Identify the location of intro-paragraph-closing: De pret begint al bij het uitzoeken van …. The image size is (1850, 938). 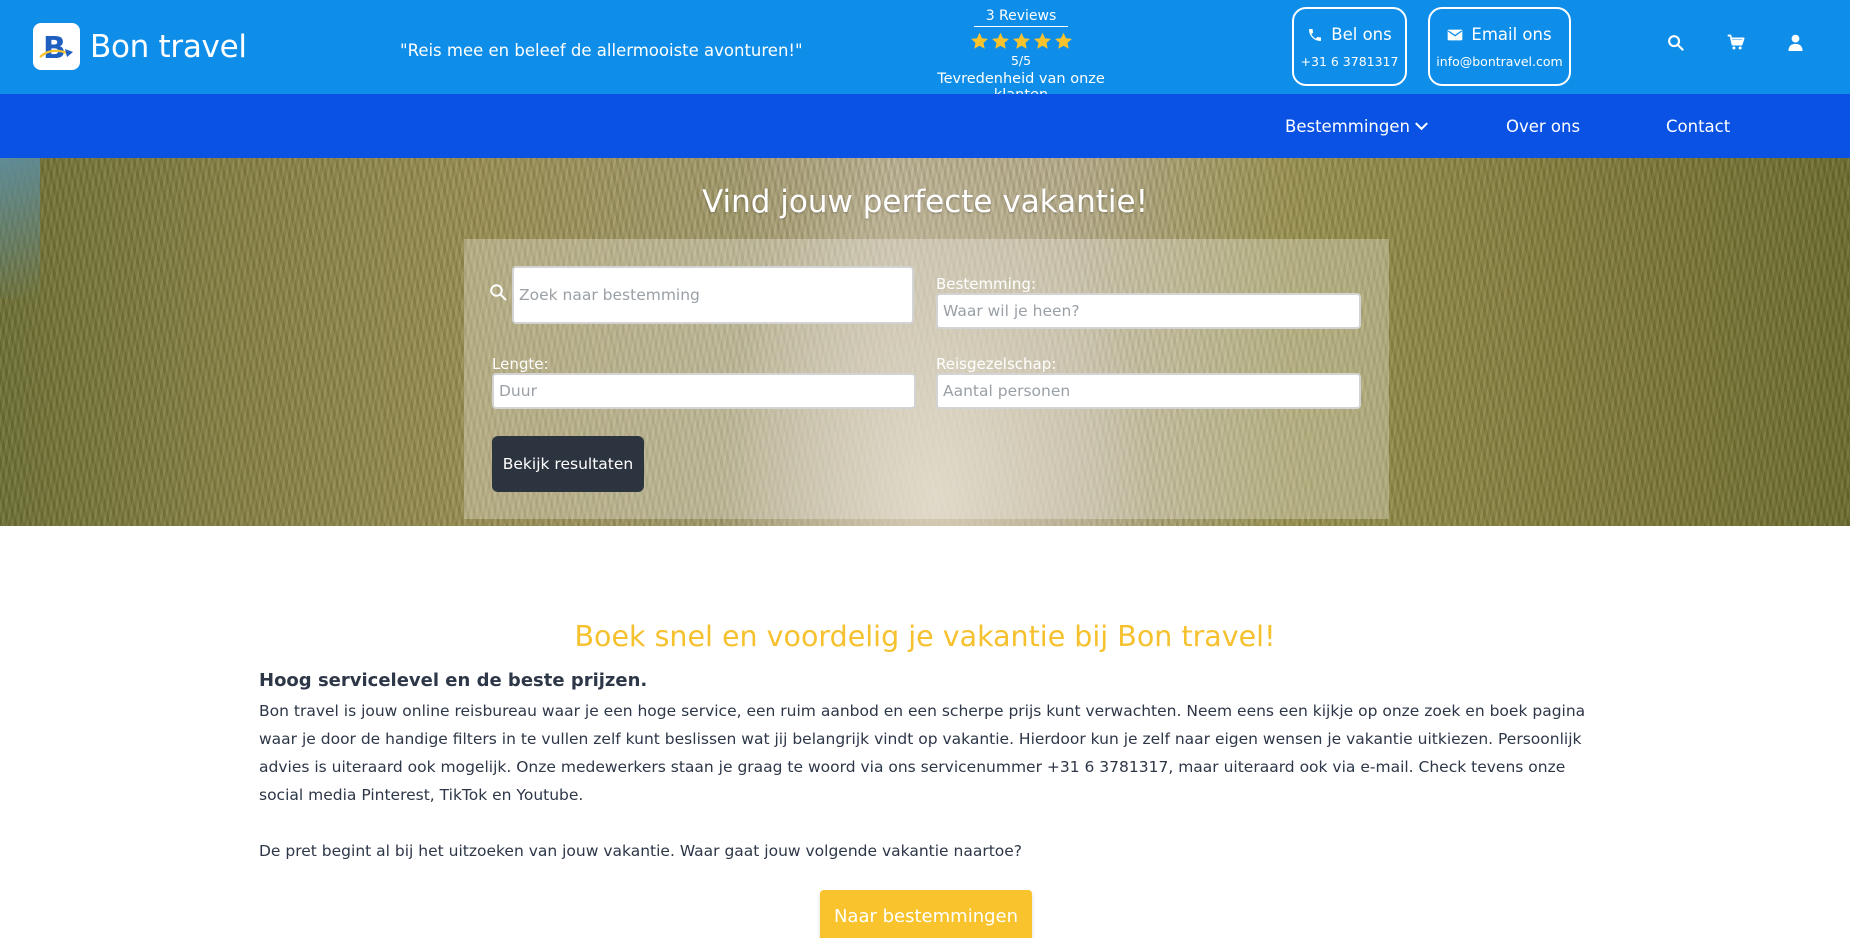
(641, 851).